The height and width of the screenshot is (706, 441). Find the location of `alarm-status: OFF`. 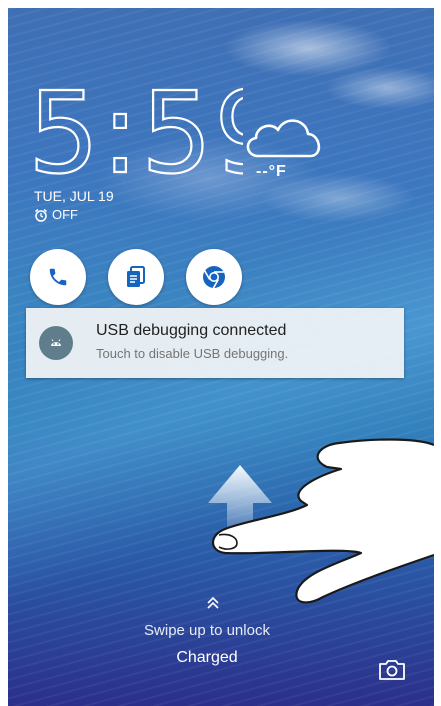

alarm-status: OFF is located at coordinates (56, 214).